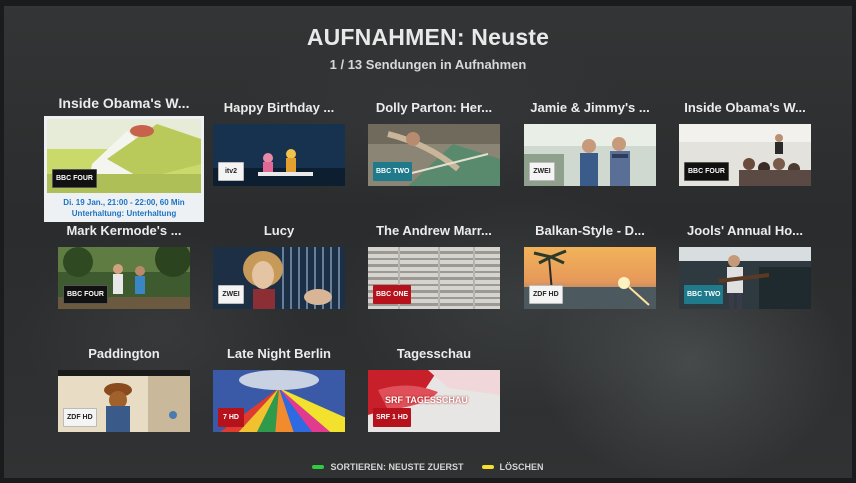  What do you see at coordinates (278, 353) in the screenshot?
I see `recording-title: Late Night Berlin` at bounding box center [278, 353].